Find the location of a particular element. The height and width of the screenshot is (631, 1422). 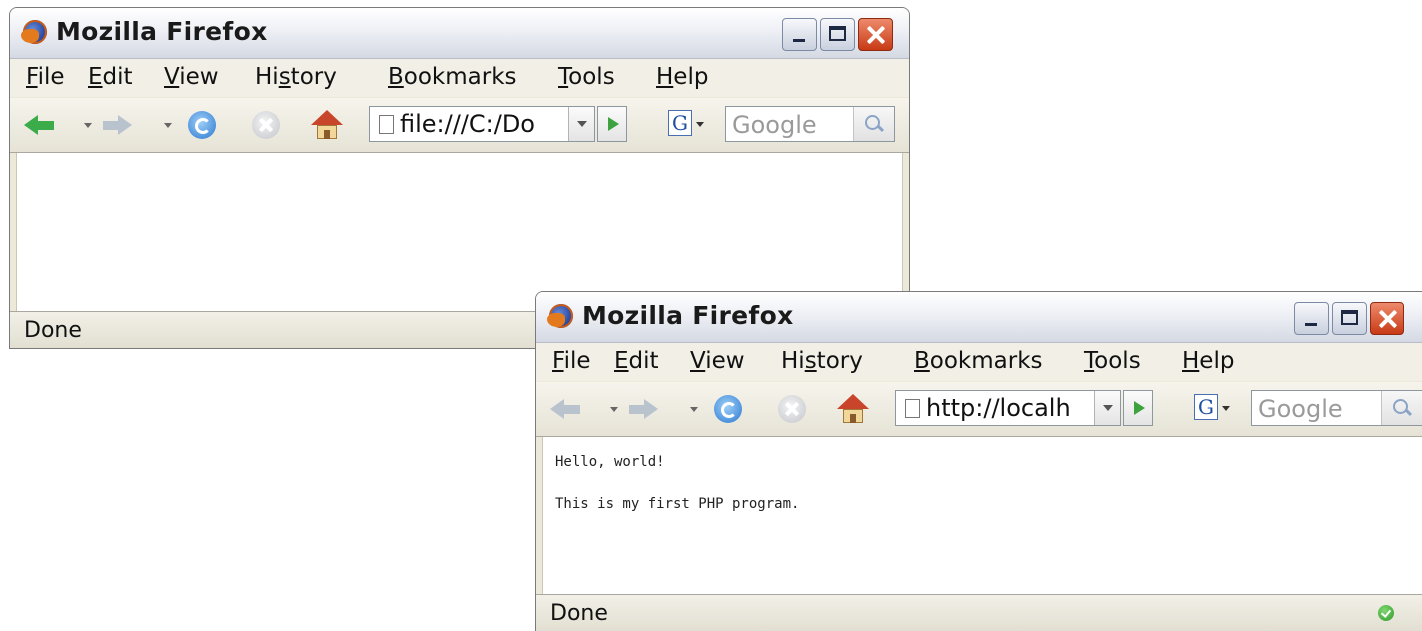

address-text: http://localh is located at coordinates (998, 408).